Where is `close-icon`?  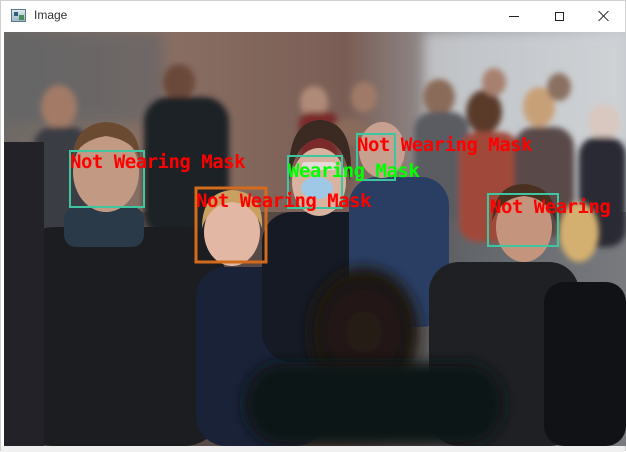
close-icon is located at coordinates (604, 16).